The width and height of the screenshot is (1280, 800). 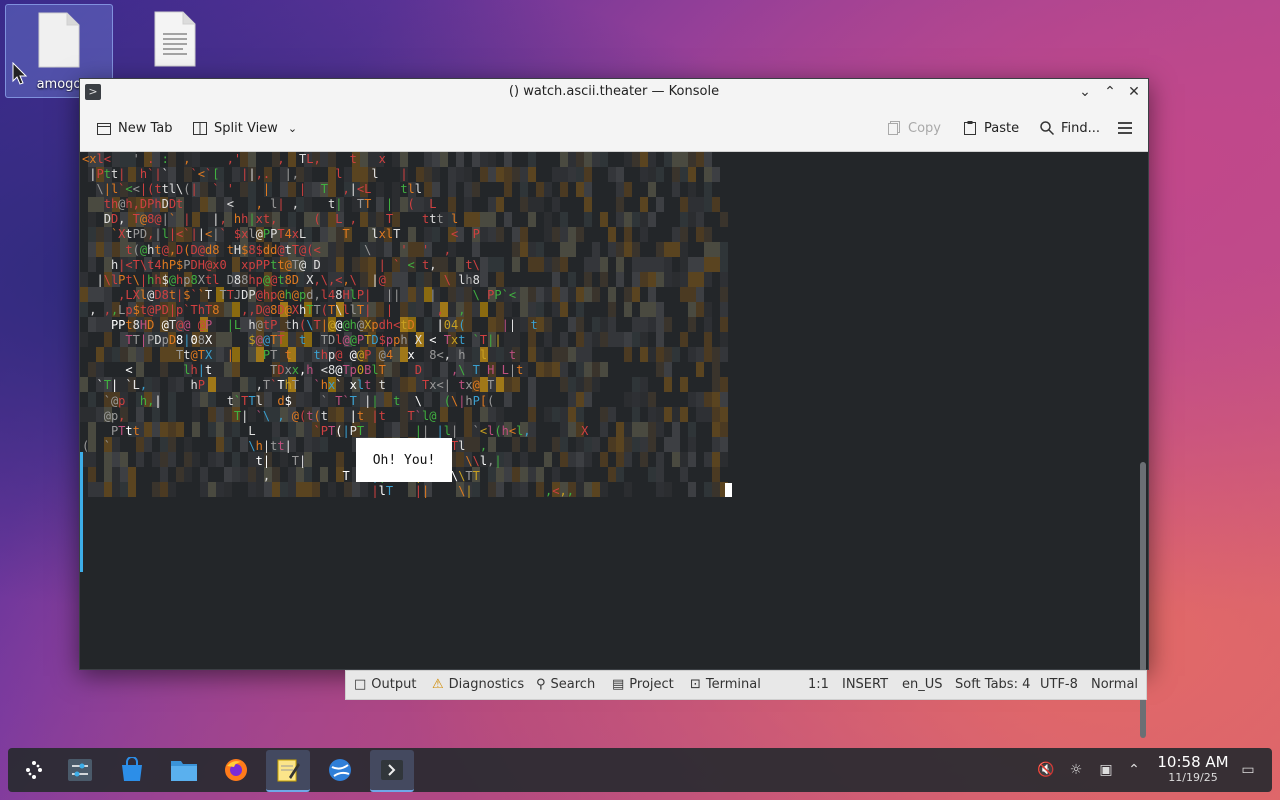 I want to click on terminal-panel-button: ⊡ Terminal, so click(x=725, y=684).